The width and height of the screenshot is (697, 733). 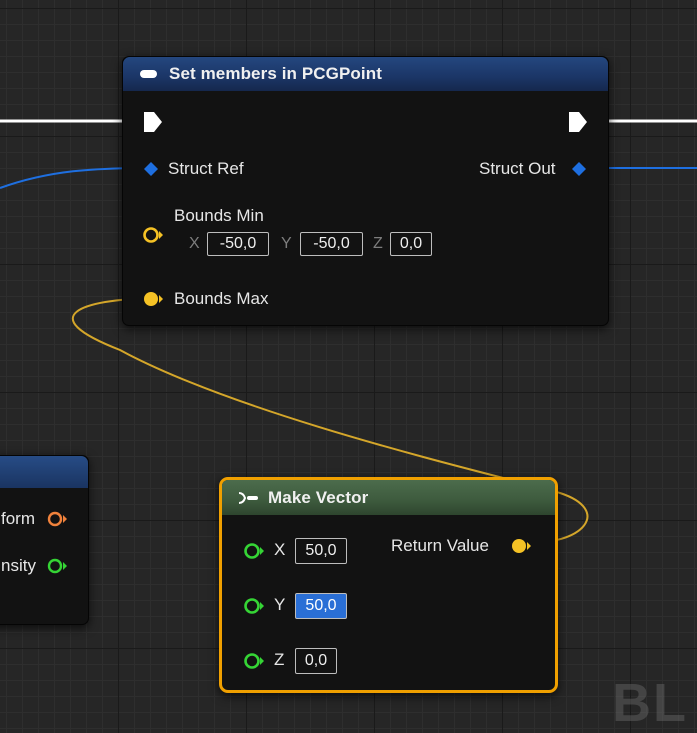 I want to click on partial-node-header, so click(x=44, y=472).